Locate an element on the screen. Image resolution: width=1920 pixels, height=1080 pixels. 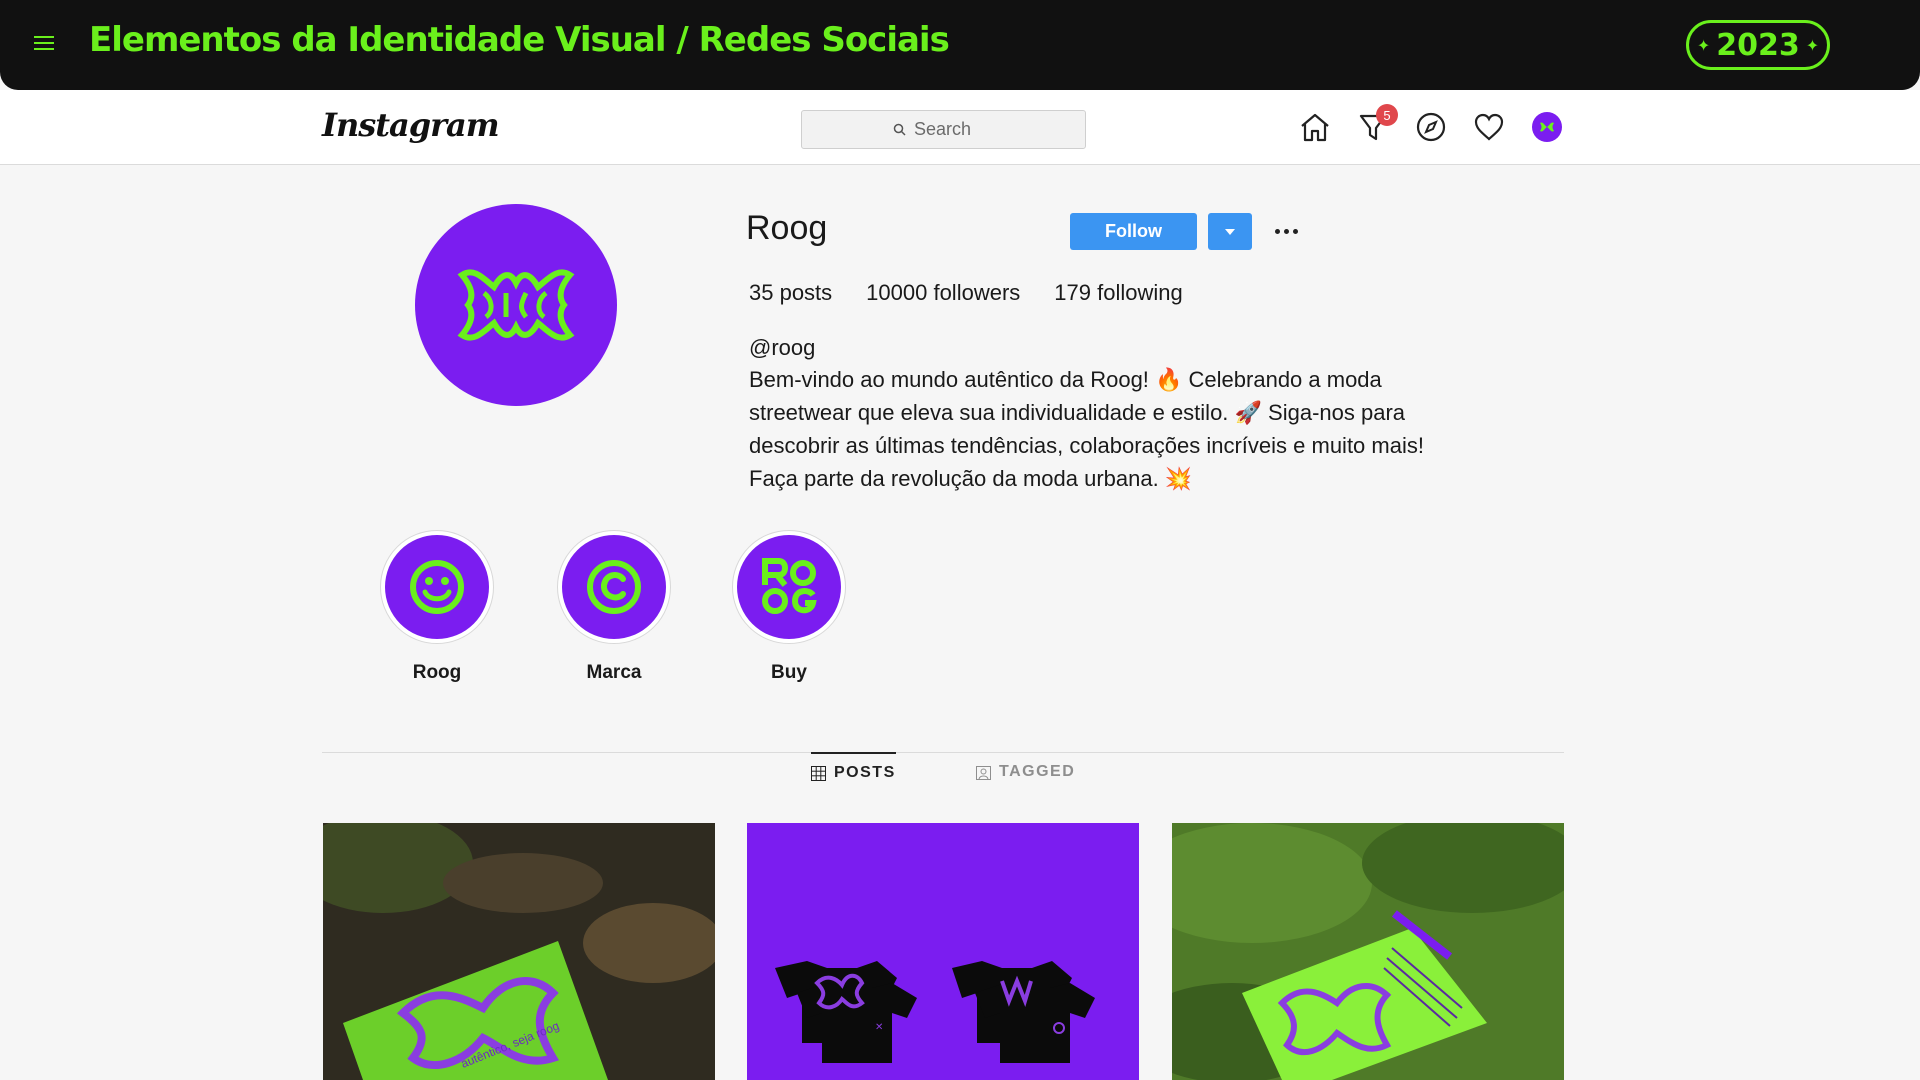
highlight-label: Roog is located at coordinates (437, 672).